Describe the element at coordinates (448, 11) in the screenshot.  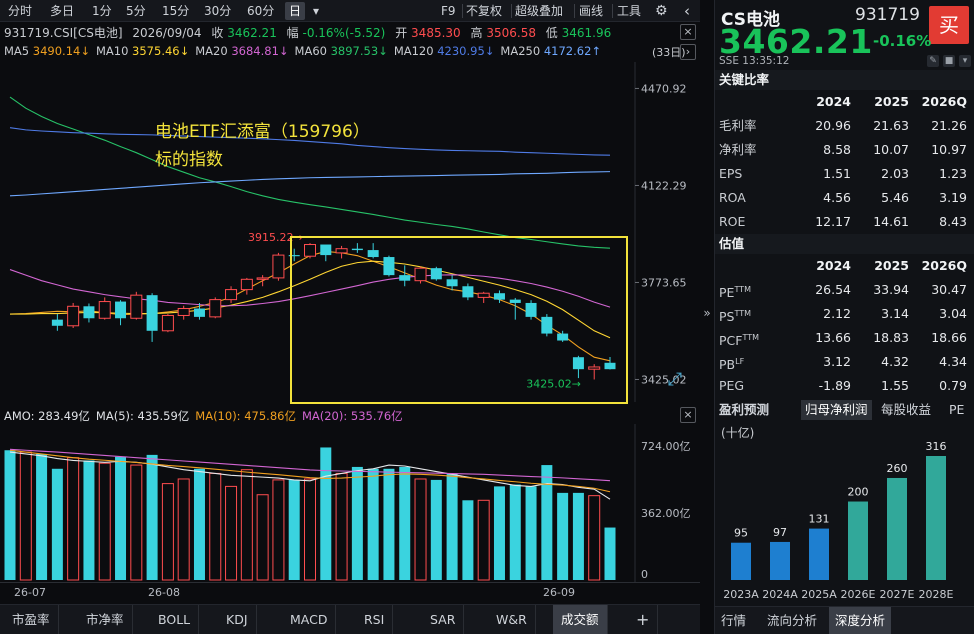
I see `f9-button: F9` at that location.